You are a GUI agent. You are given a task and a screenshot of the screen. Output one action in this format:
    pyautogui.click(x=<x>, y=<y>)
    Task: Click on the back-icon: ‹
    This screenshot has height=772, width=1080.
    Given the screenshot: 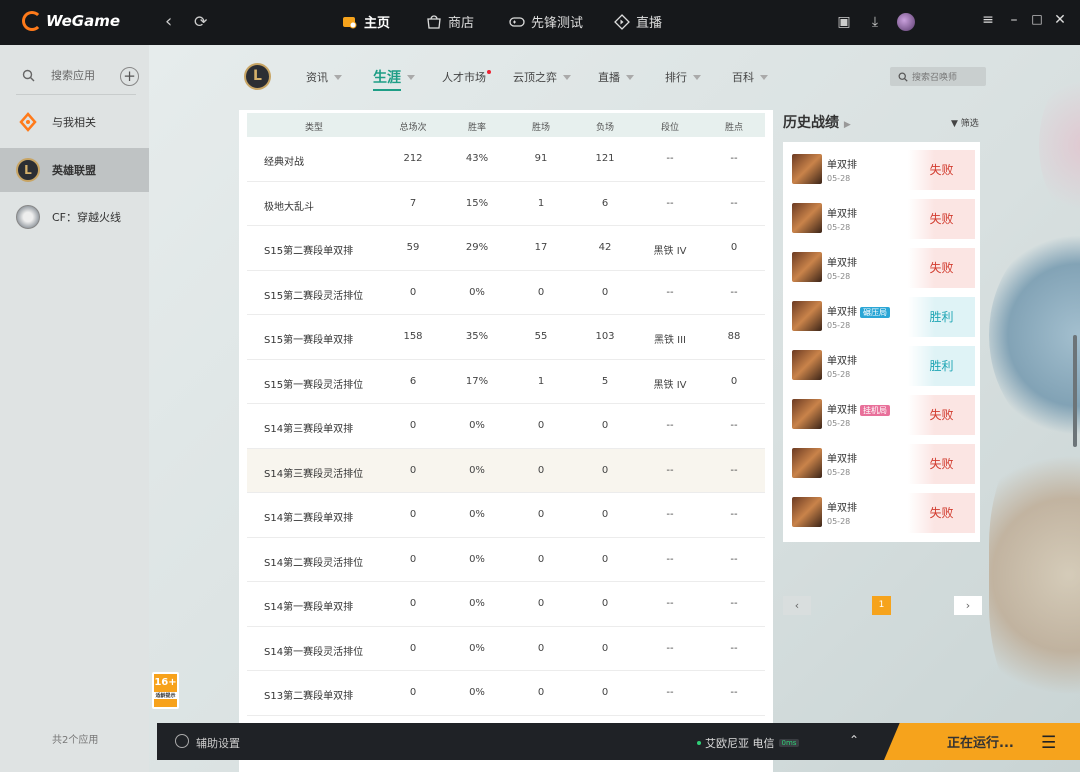 What is the action you would take?
    pyautogui.click(x=168, y=22)
    